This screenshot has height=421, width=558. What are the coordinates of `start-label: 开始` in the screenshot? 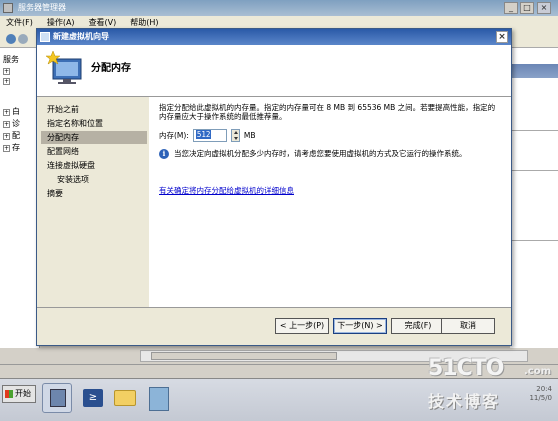 It's located at (23, 393).